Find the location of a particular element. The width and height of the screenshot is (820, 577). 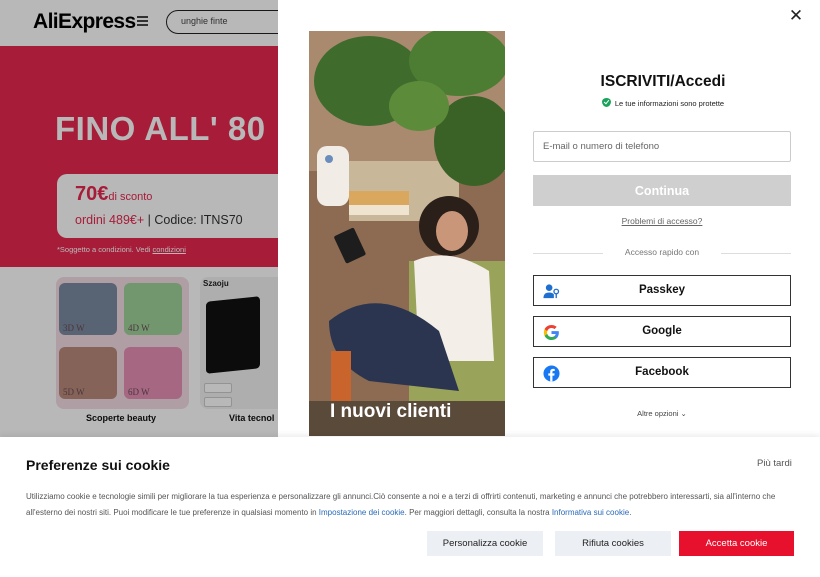

later-button: Più tardi is located at coordinates (774, 463).